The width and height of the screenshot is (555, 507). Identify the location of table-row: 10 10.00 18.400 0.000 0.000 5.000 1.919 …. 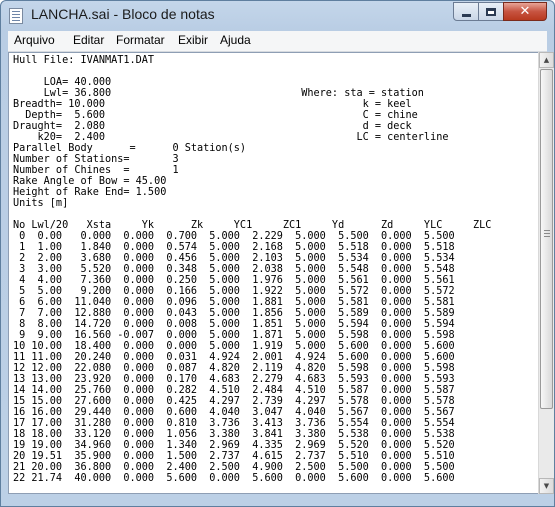
(234, 346).